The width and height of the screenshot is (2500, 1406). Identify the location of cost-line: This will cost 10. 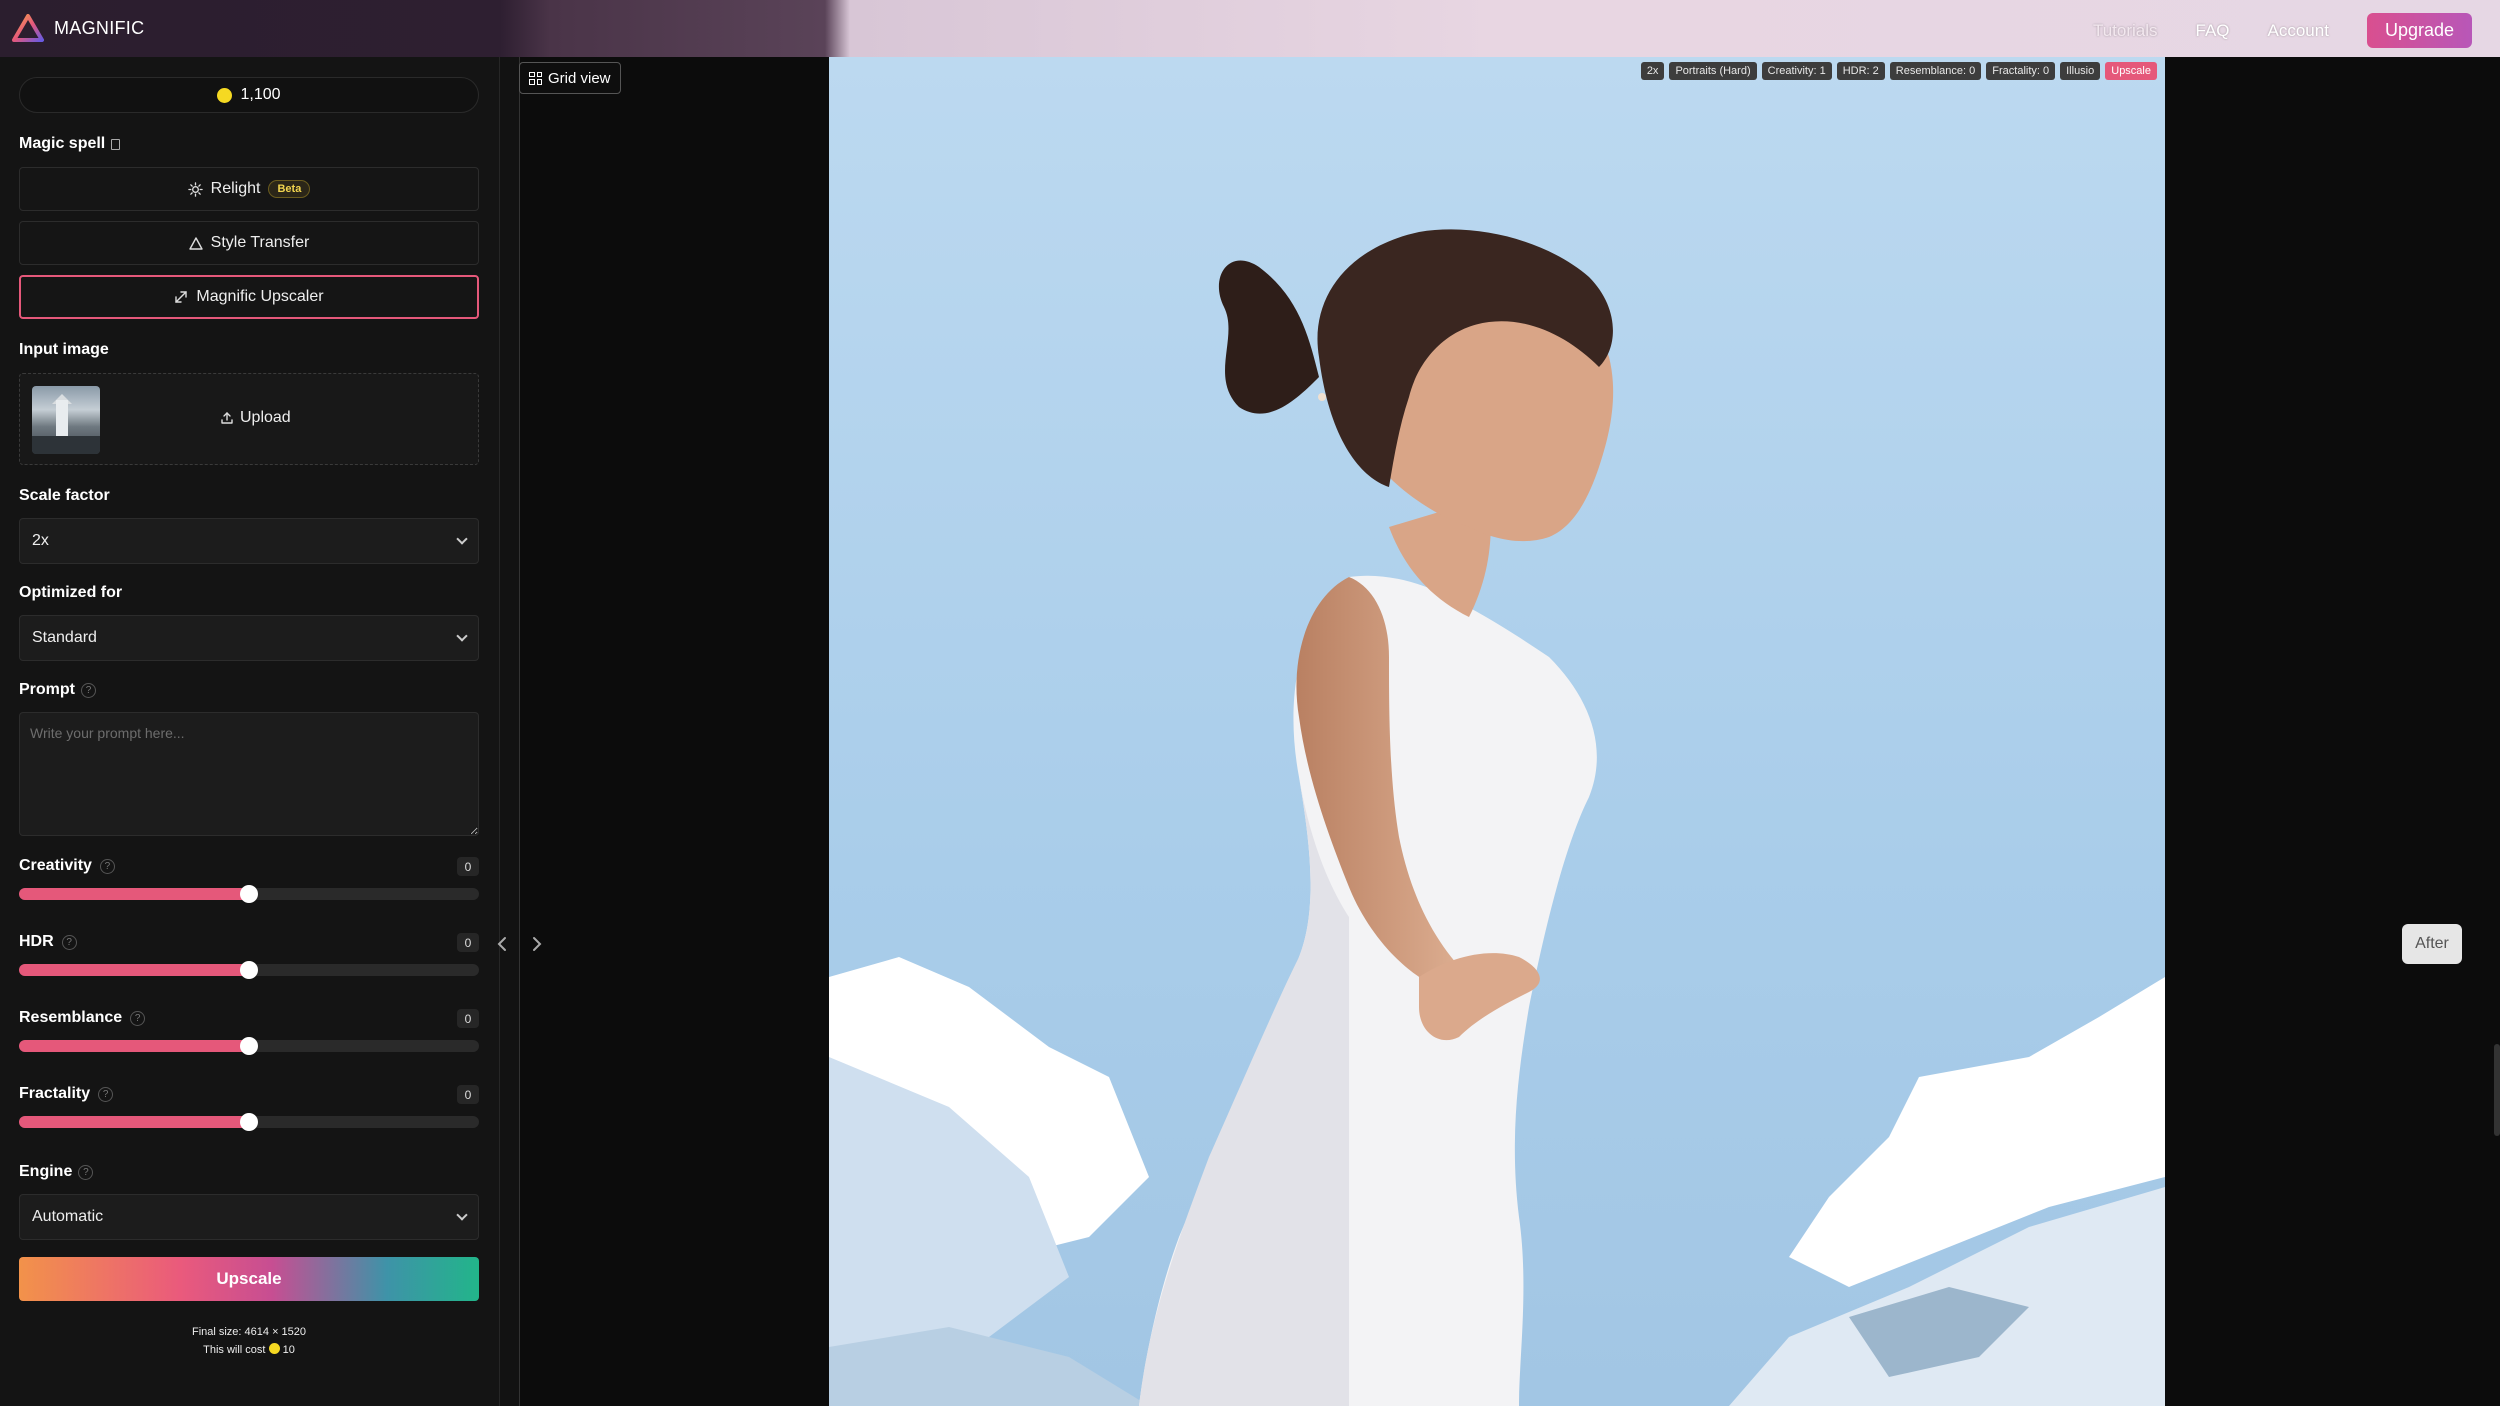
(249, 1350).